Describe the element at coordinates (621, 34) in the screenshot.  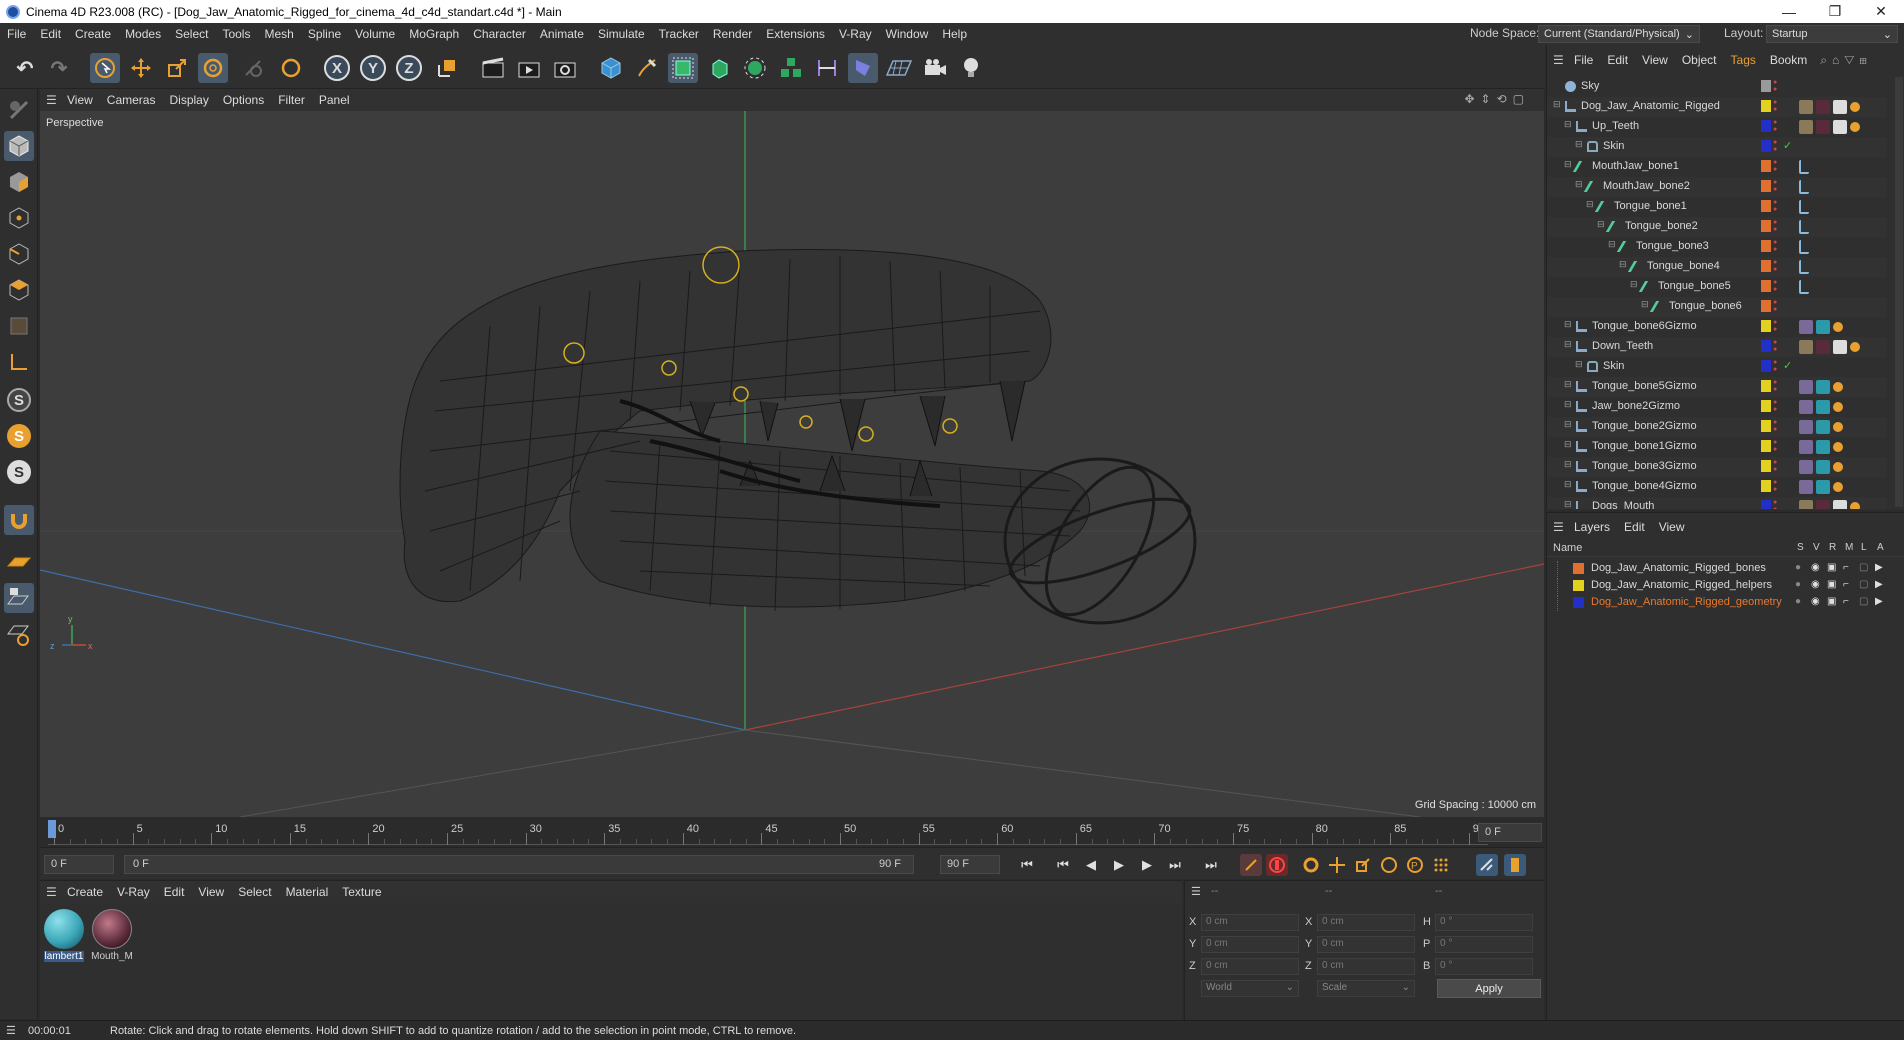
I see `menu-simulate: Simulate` at that location.